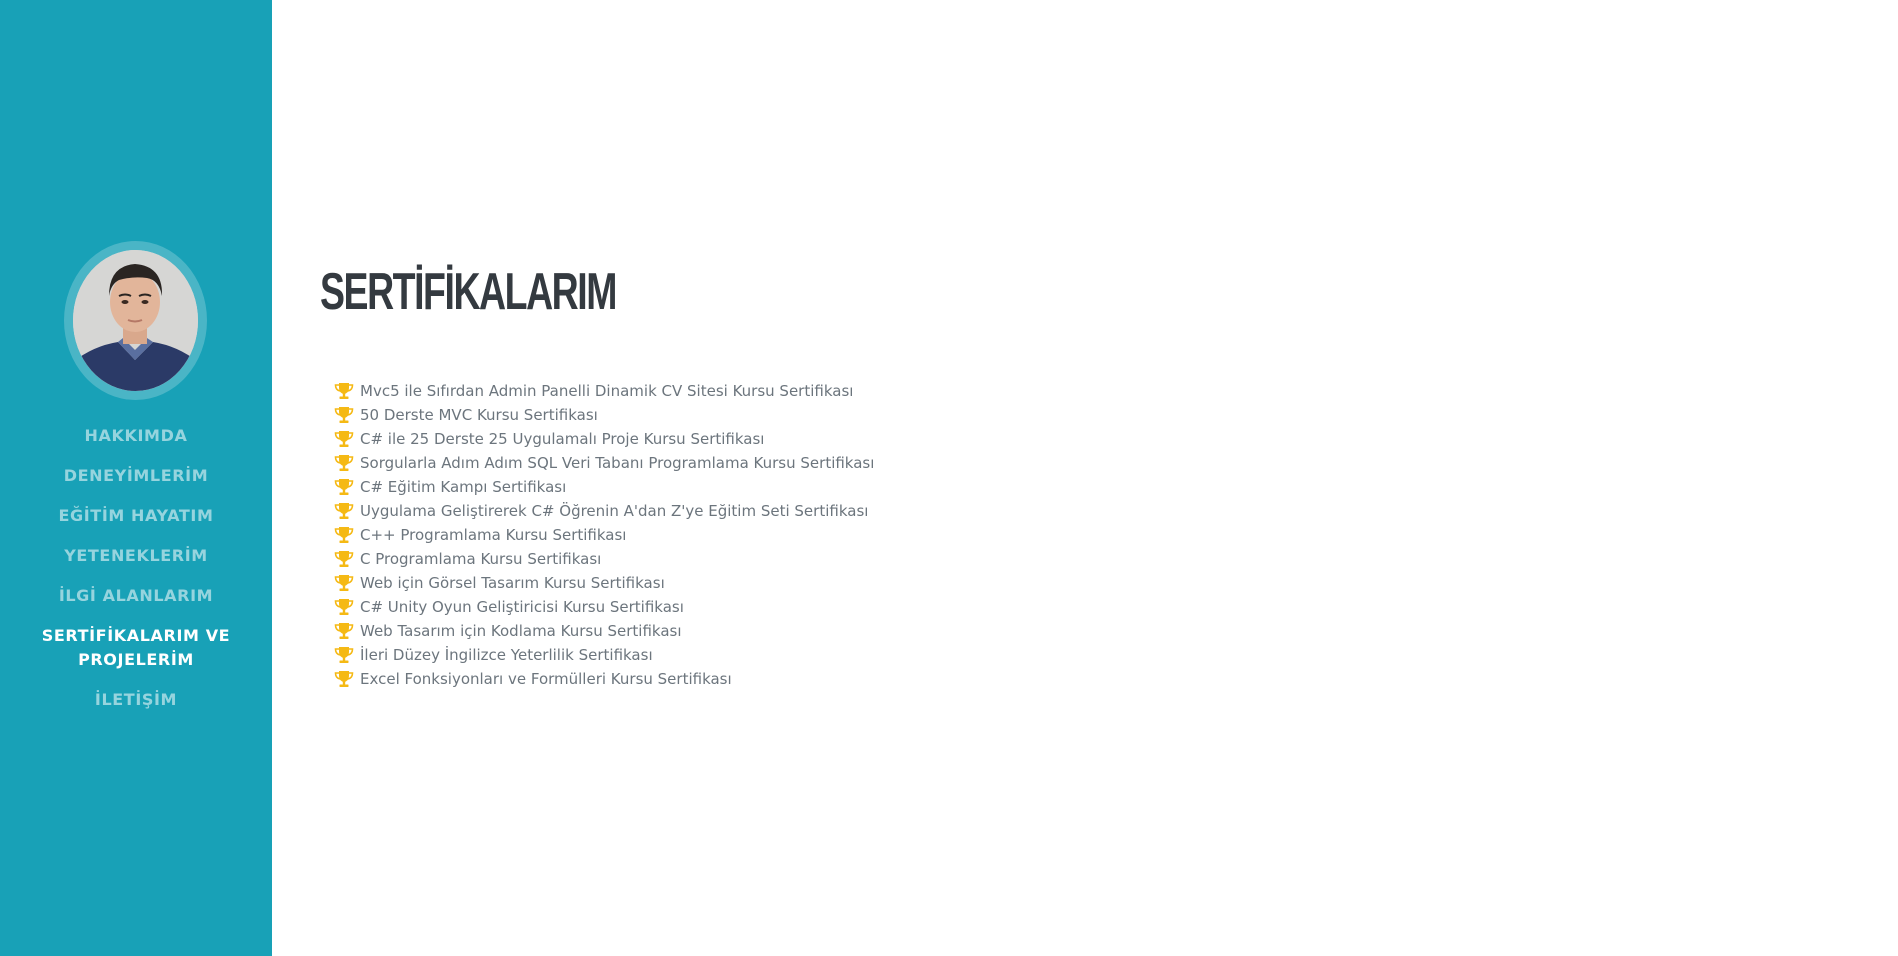 The width and height of the screenshot is (1898, 956). What do you see at coordinates (136, 516) in the screenshot?
I see `nav-item: EĞİTİM HAYATIM` at bounding box center [136, 516].